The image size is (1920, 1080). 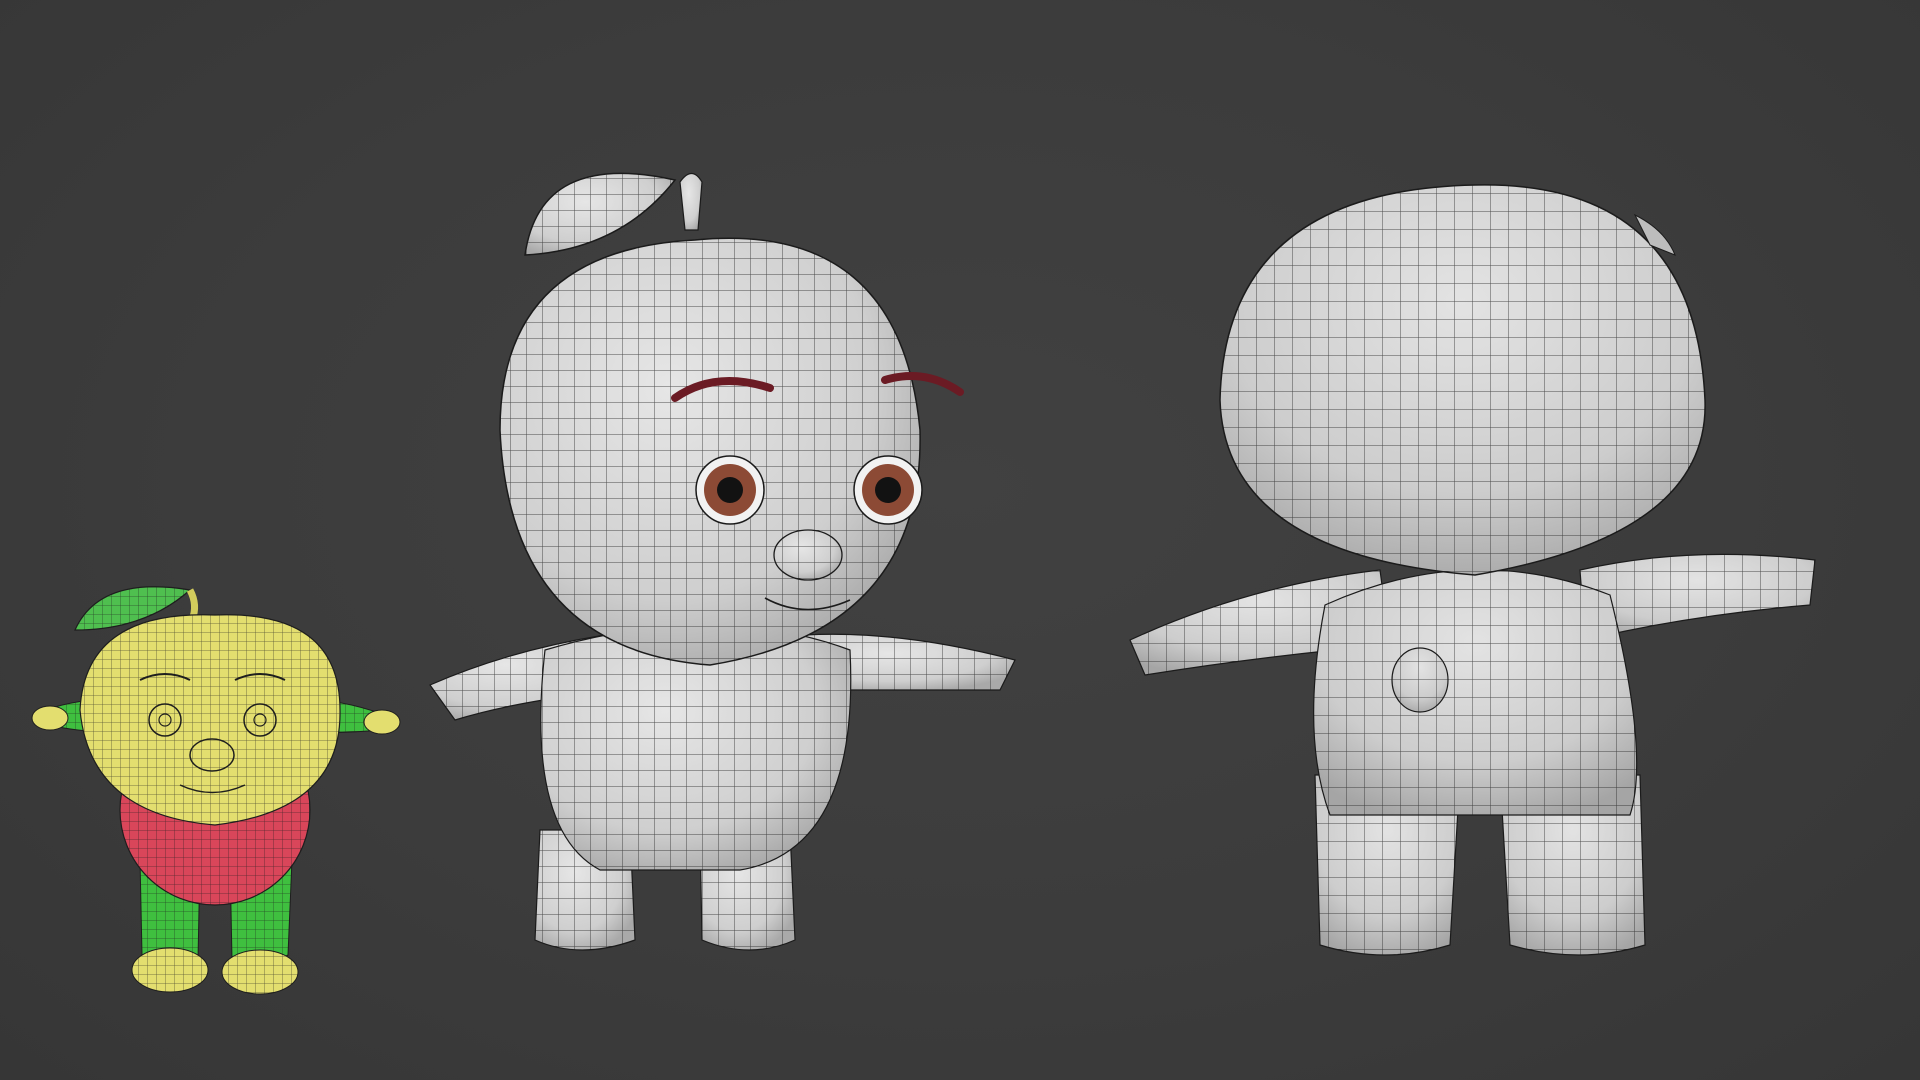 I want to click on colored-character-svg, so click(x=216, y=790).